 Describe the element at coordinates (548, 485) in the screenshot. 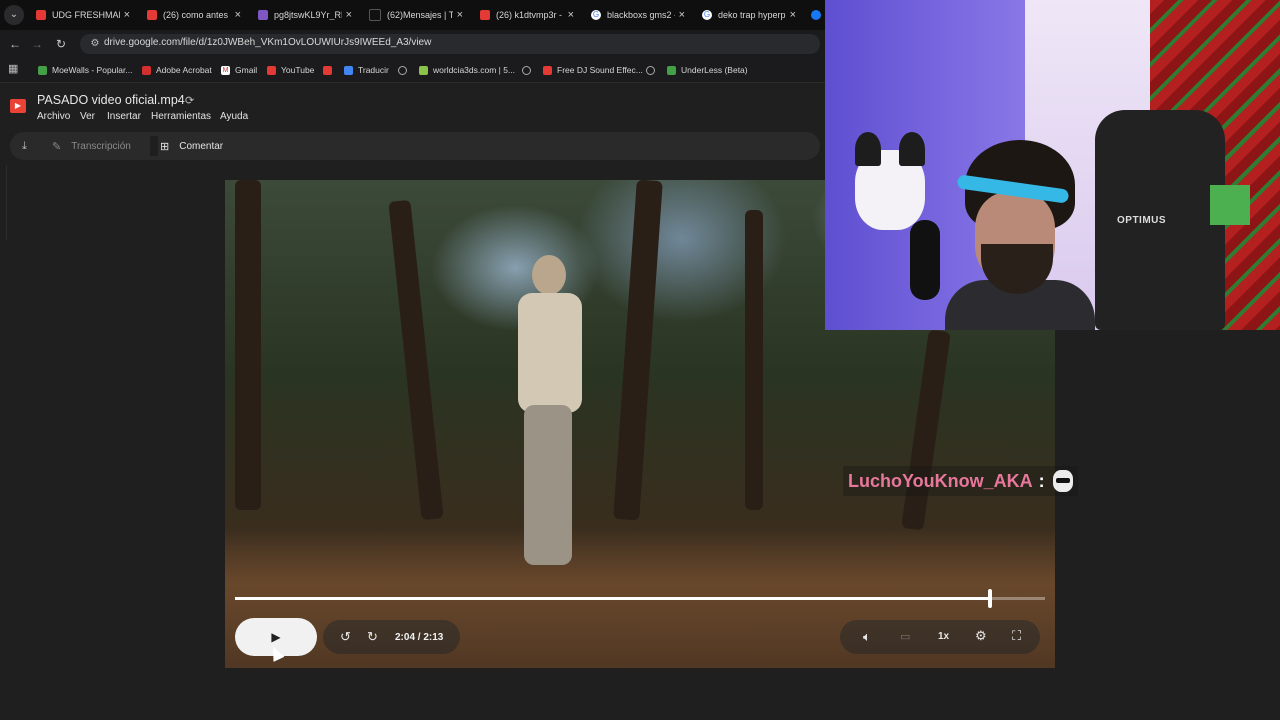

I see `person-legs` at that location.